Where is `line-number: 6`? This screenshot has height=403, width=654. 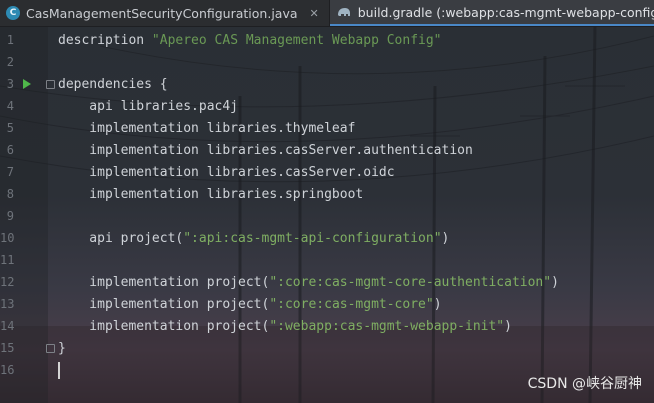 line-number: 6 is located at coordinates (10, 150).